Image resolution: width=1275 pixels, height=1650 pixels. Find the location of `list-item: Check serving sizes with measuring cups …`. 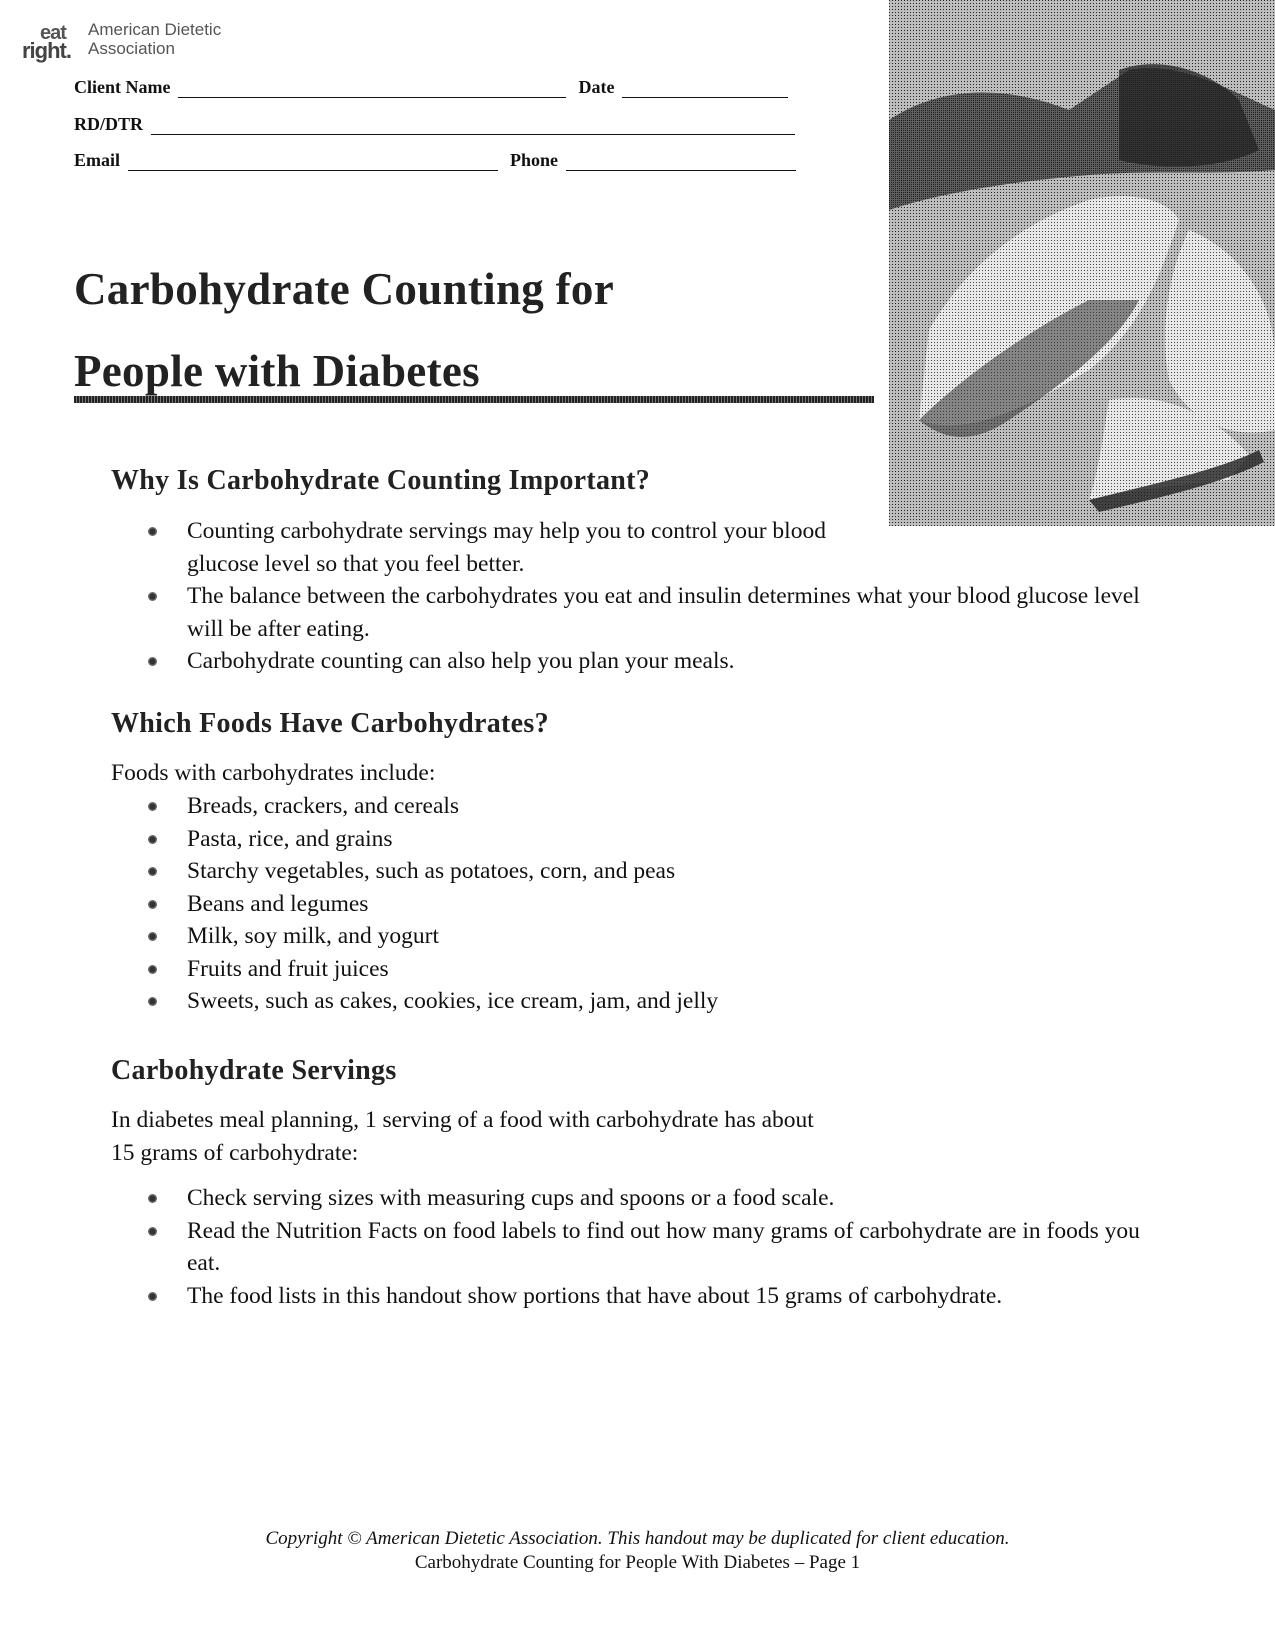

list-item: Check serving sizes with measuring cups … is located at coordinates (643, 1198).